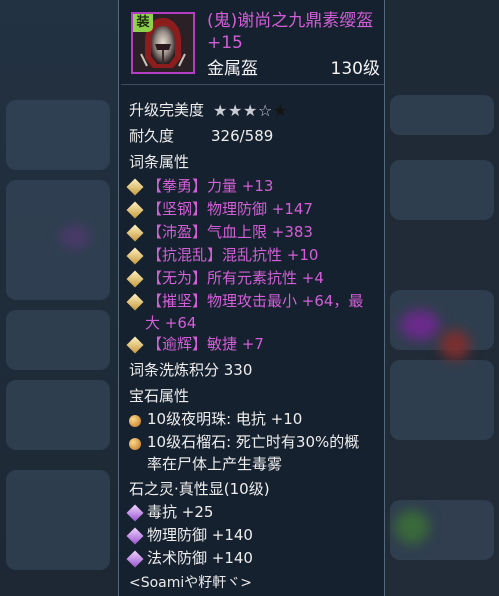 The width and height of the screenshot is (499, 596). What do you see at coordinates (191, 583) in the screenshot?
I see `maker-signature: <Soamiや籽軒ヾ>` at bounding box center [191, 583].